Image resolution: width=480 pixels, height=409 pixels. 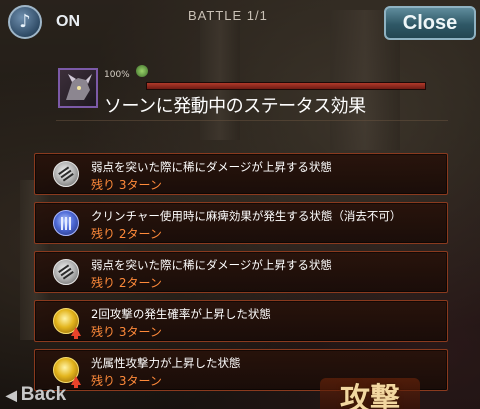 What do you see at coordinates (235, 106) in the screenshot?
I see `panel-title: ソーンに発動中のステータス効果` at bounding box center [235, 106].